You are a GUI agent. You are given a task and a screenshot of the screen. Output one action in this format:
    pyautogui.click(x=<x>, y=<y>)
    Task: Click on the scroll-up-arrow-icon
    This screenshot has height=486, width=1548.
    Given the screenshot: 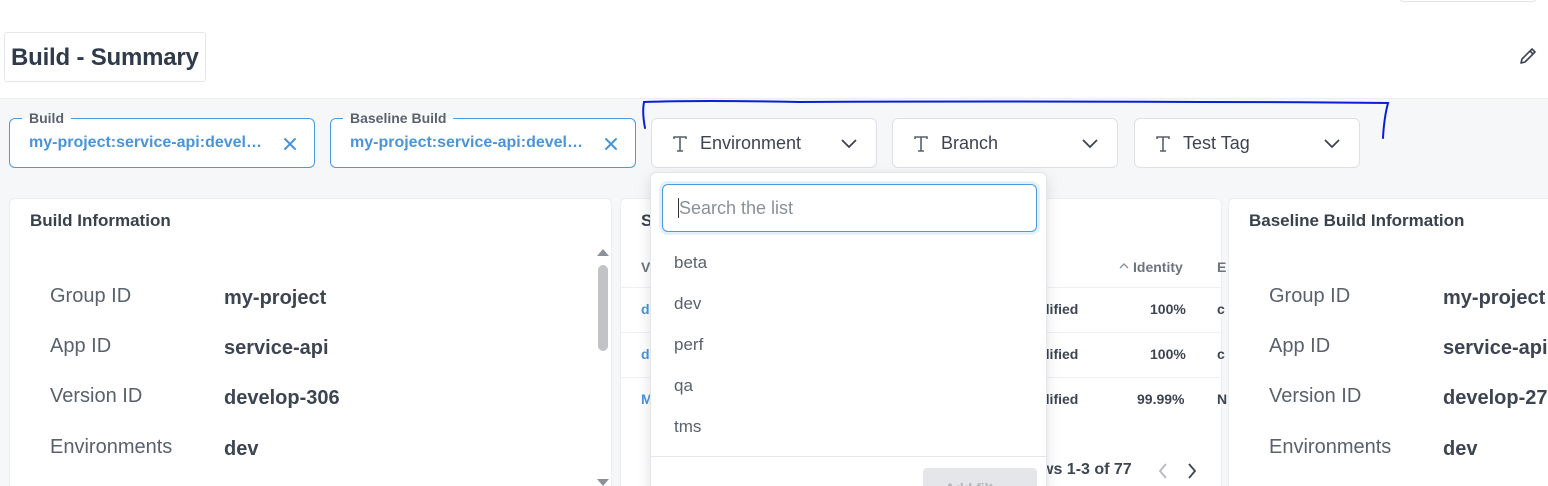 What is the action you would take?
    pyautogui.click(x=603, y=252)
    